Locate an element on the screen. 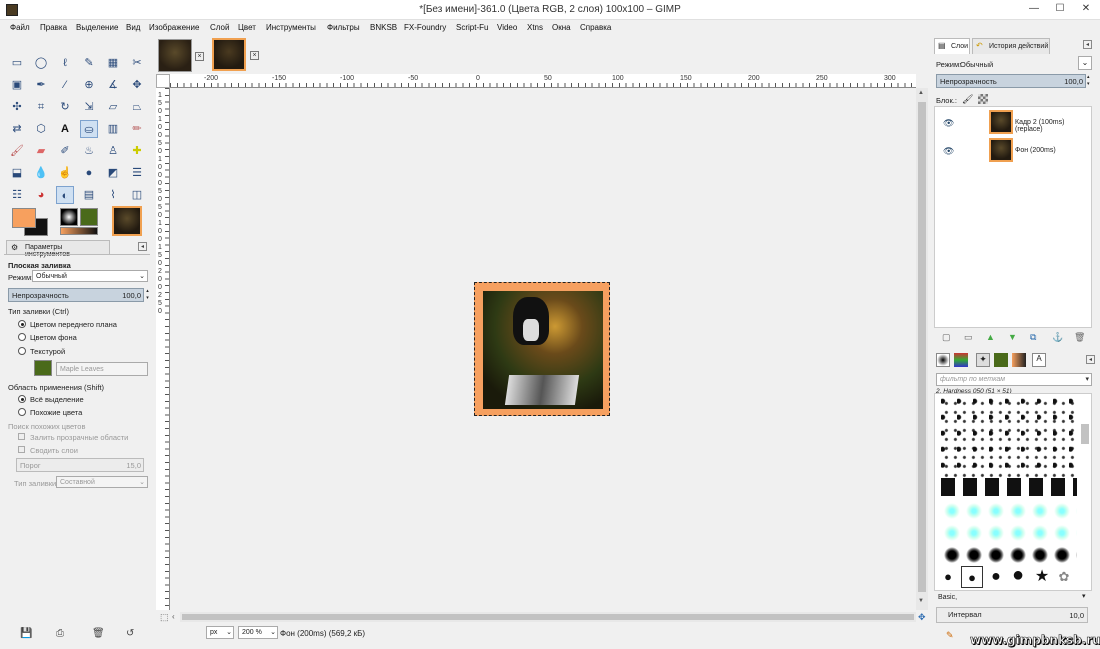 This screenshot has width=1100, height=649. spacing-slider: Интервал 10,0 is located at coordinates (1012, 615).